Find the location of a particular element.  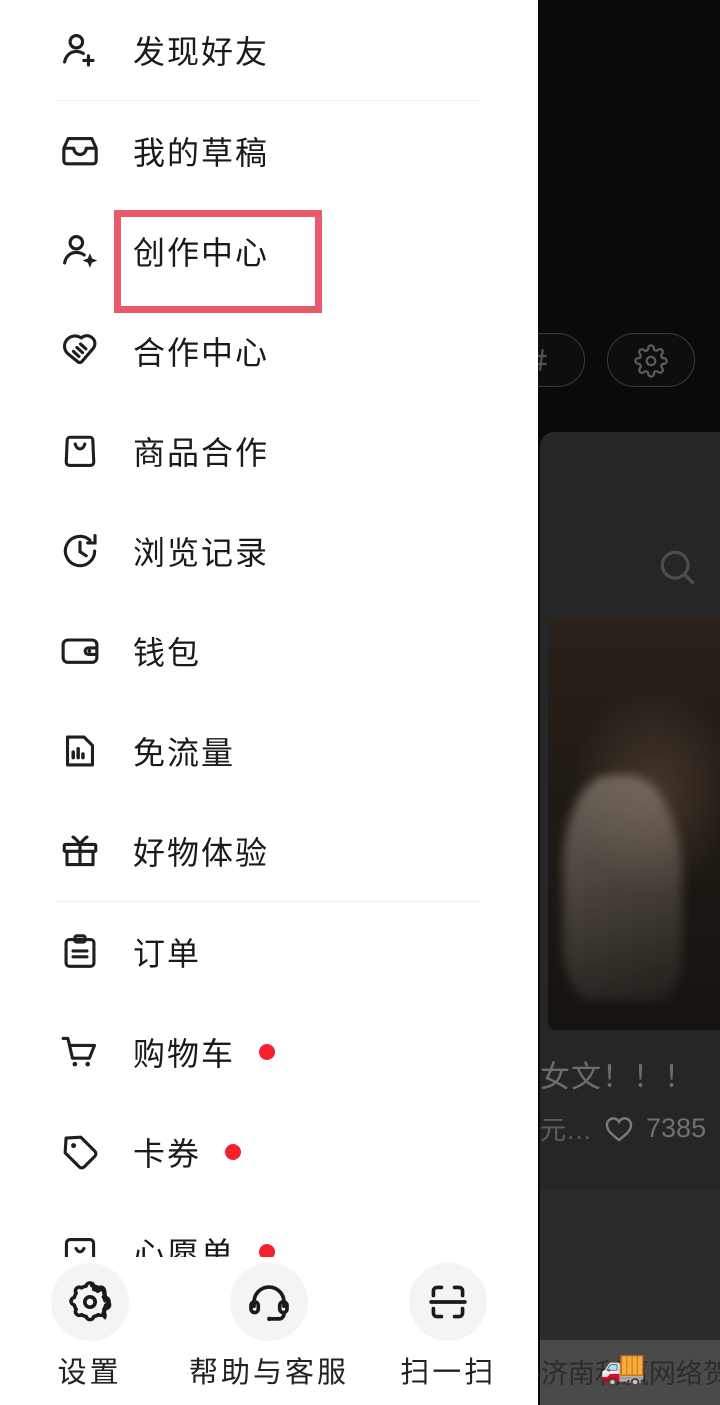

drawer-bottom-bar: 设置 帮助与客服 扫一扫 is located at coordinates (269, 1331).